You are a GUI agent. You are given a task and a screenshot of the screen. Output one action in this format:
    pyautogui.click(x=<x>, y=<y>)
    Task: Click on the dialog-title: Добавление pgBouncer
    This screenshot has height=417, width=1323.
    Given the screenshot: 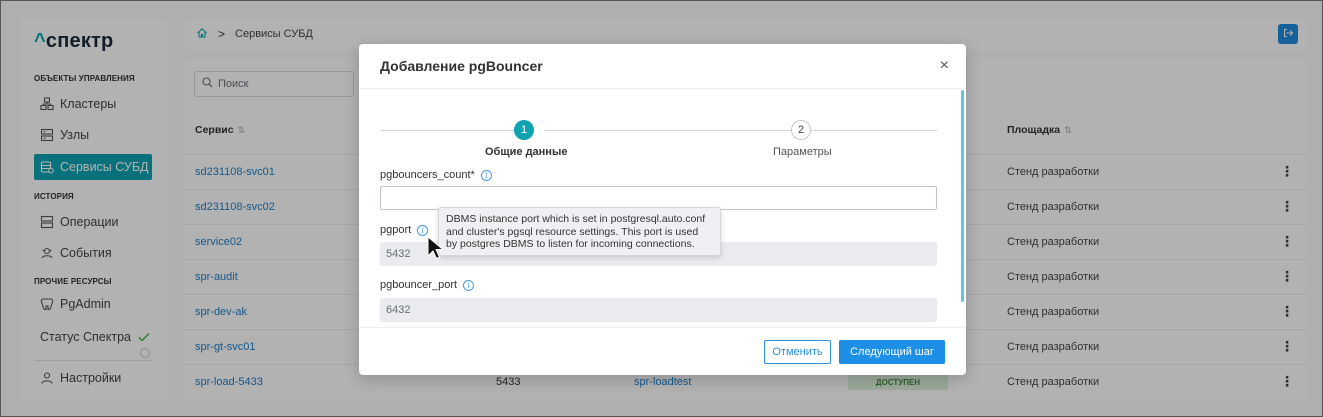 What is the action you would take?
    pyautogui.click(x=461, y=66)
    